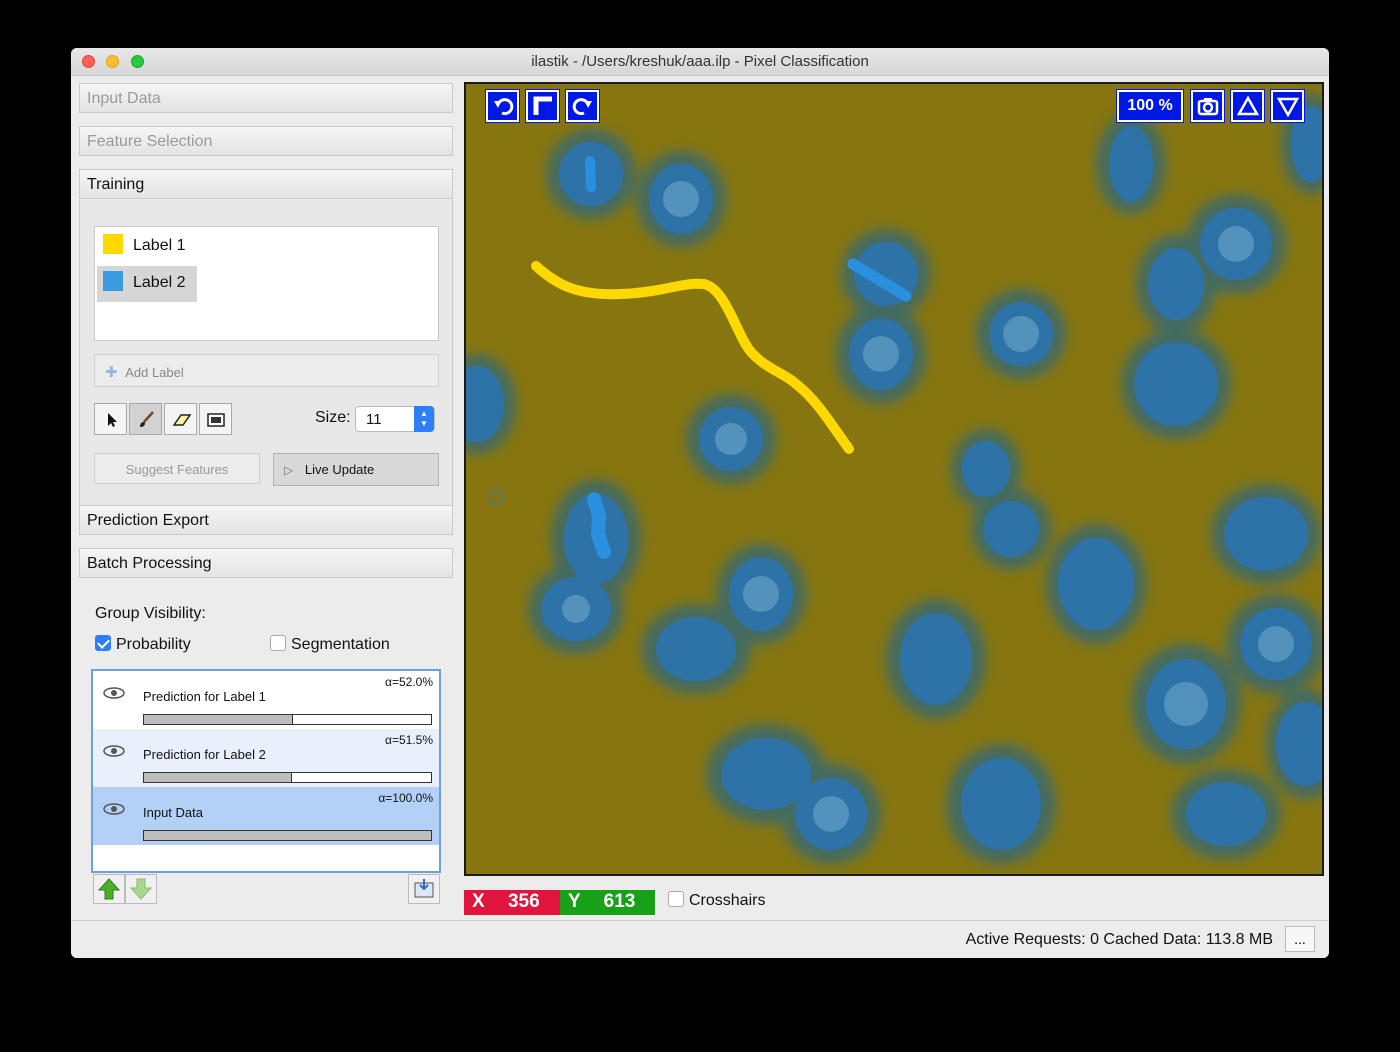  I want to click on segmentation-checkbox: Segmentation, so click(330, 644).